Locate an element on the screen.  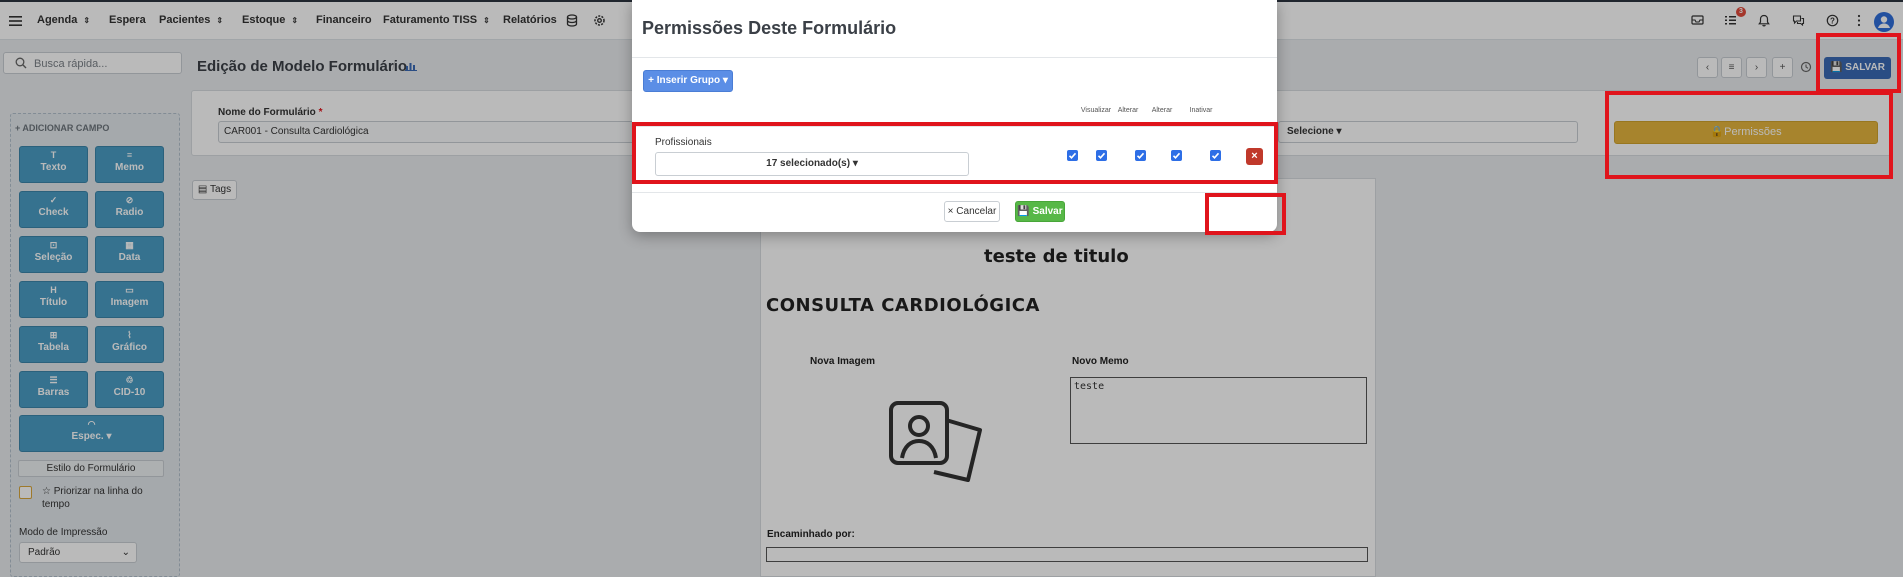
modal-save-button: 💾 Salvar is located at coordinates (1040, 211).